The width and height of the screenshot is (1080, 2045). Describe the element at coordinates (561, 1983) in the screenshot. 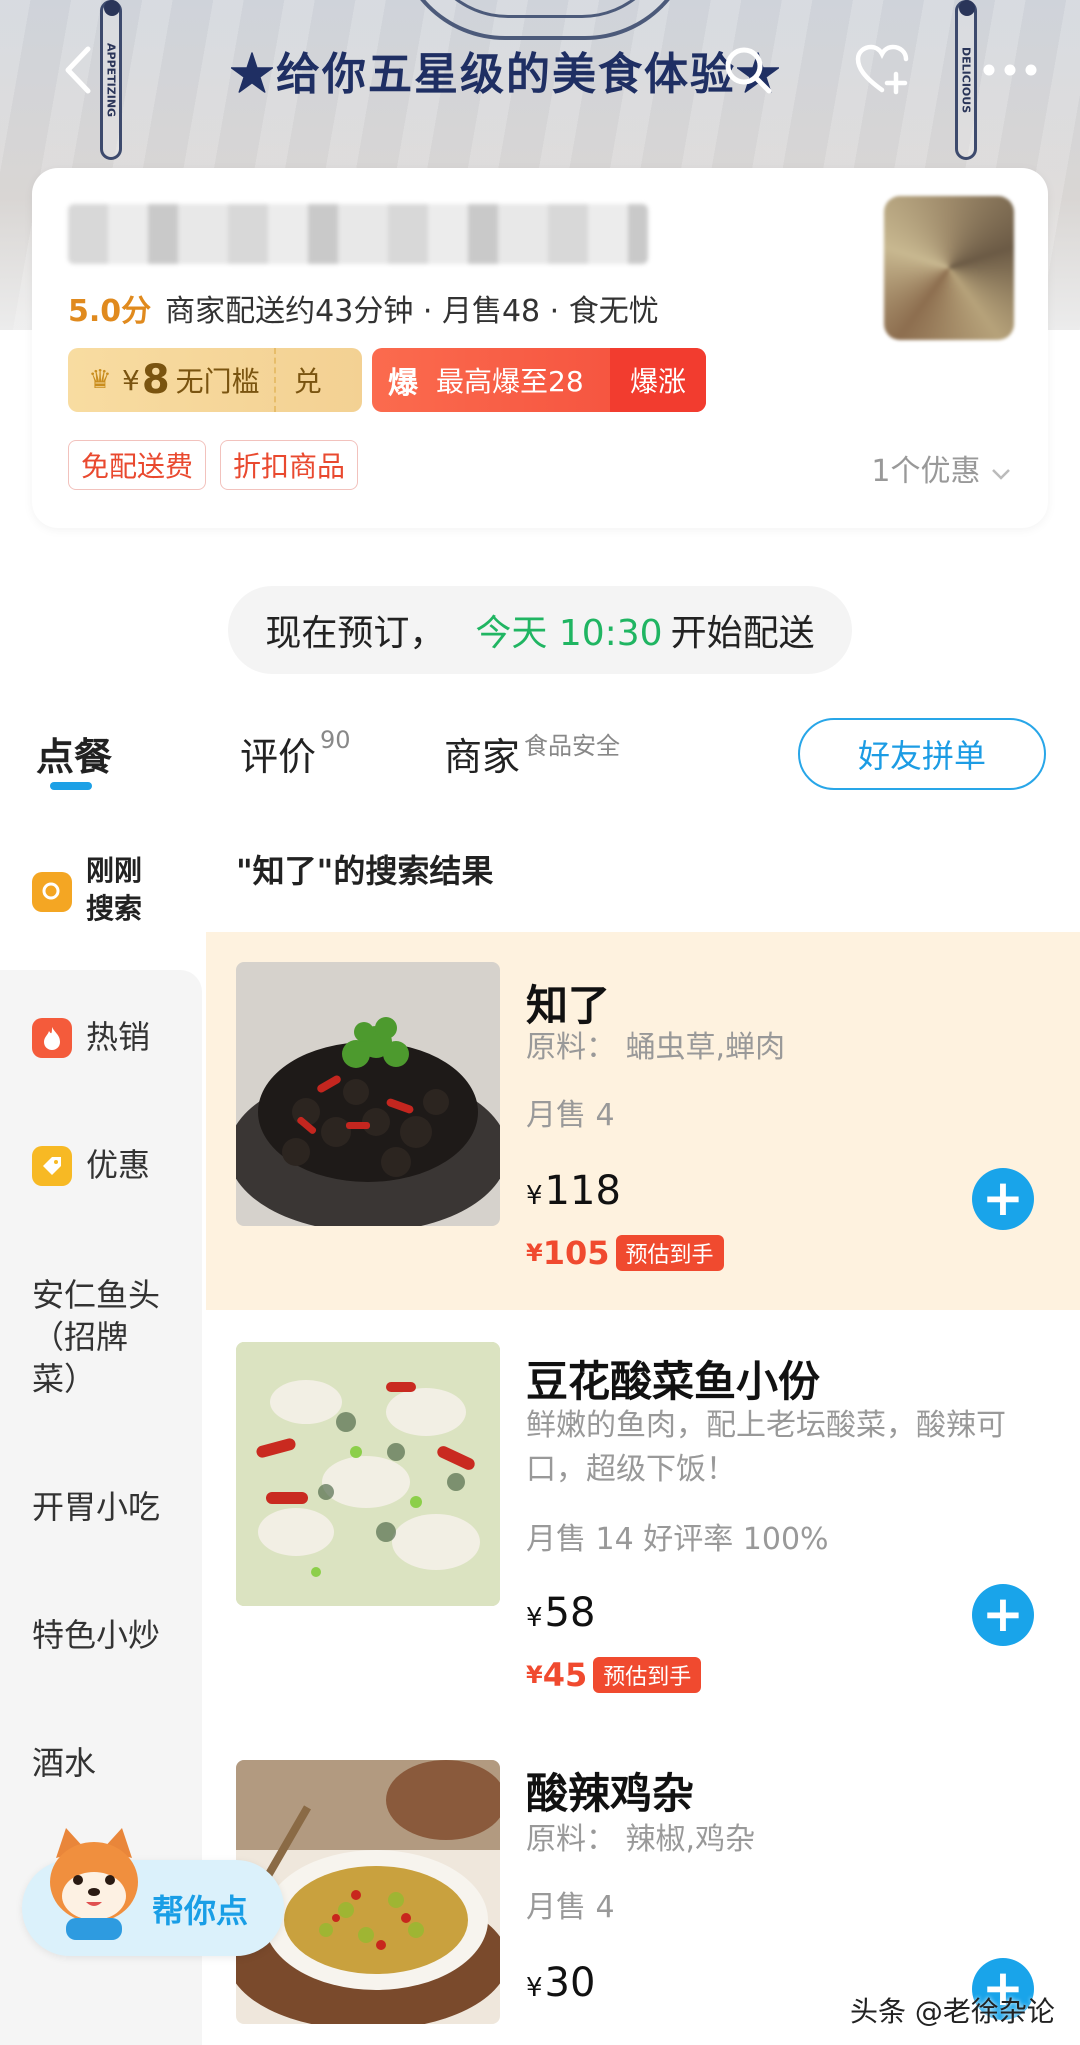

I see `dish-price: ¥30` at that location.